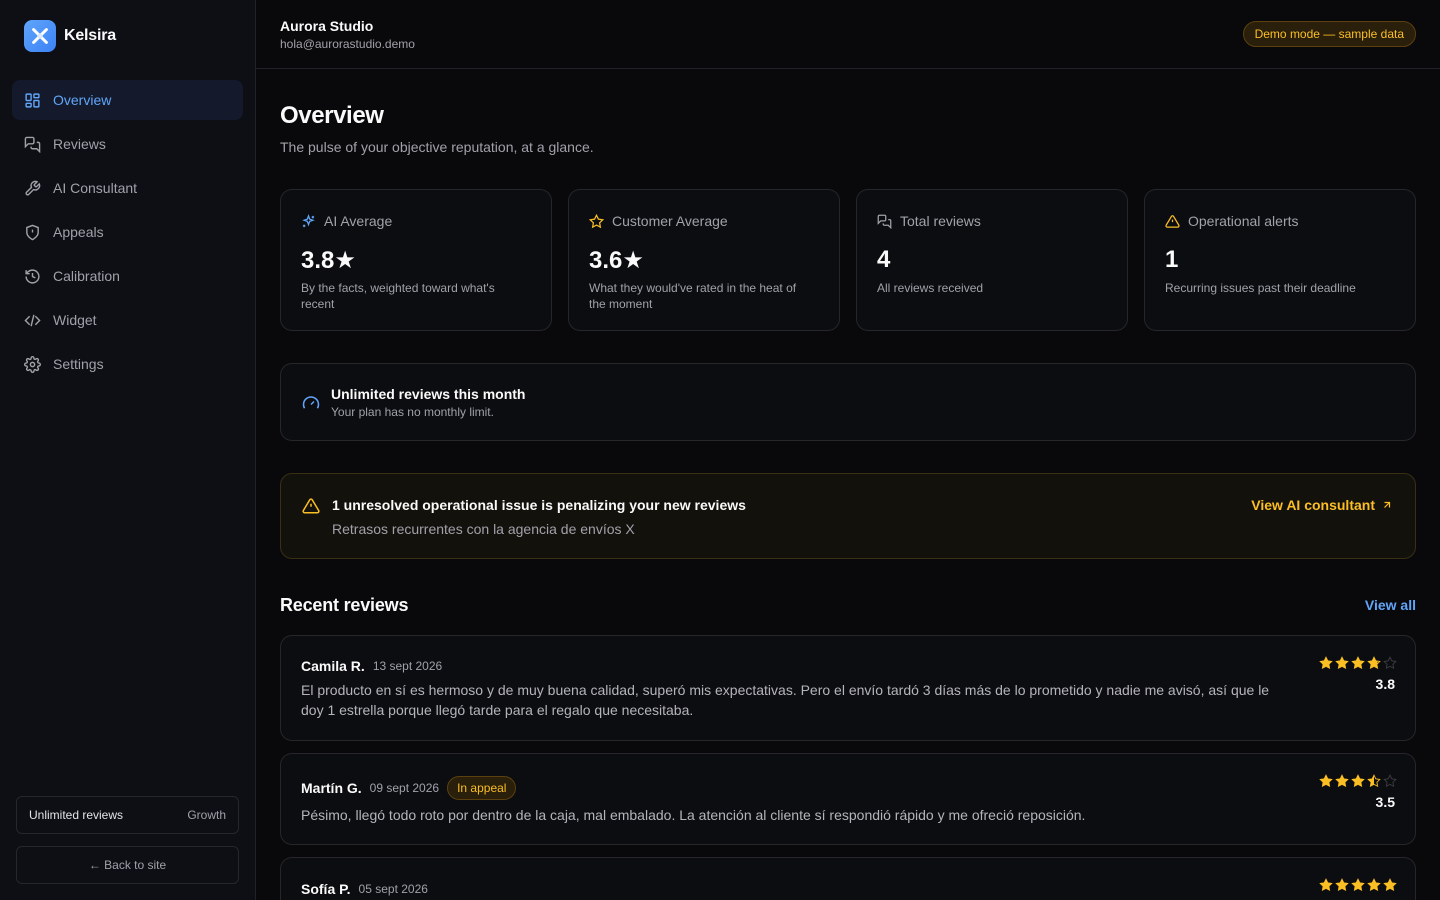 This screenshot has height=900, width=1440. I want to click on sidebar-item-overview: Overview, so click(127, 100).